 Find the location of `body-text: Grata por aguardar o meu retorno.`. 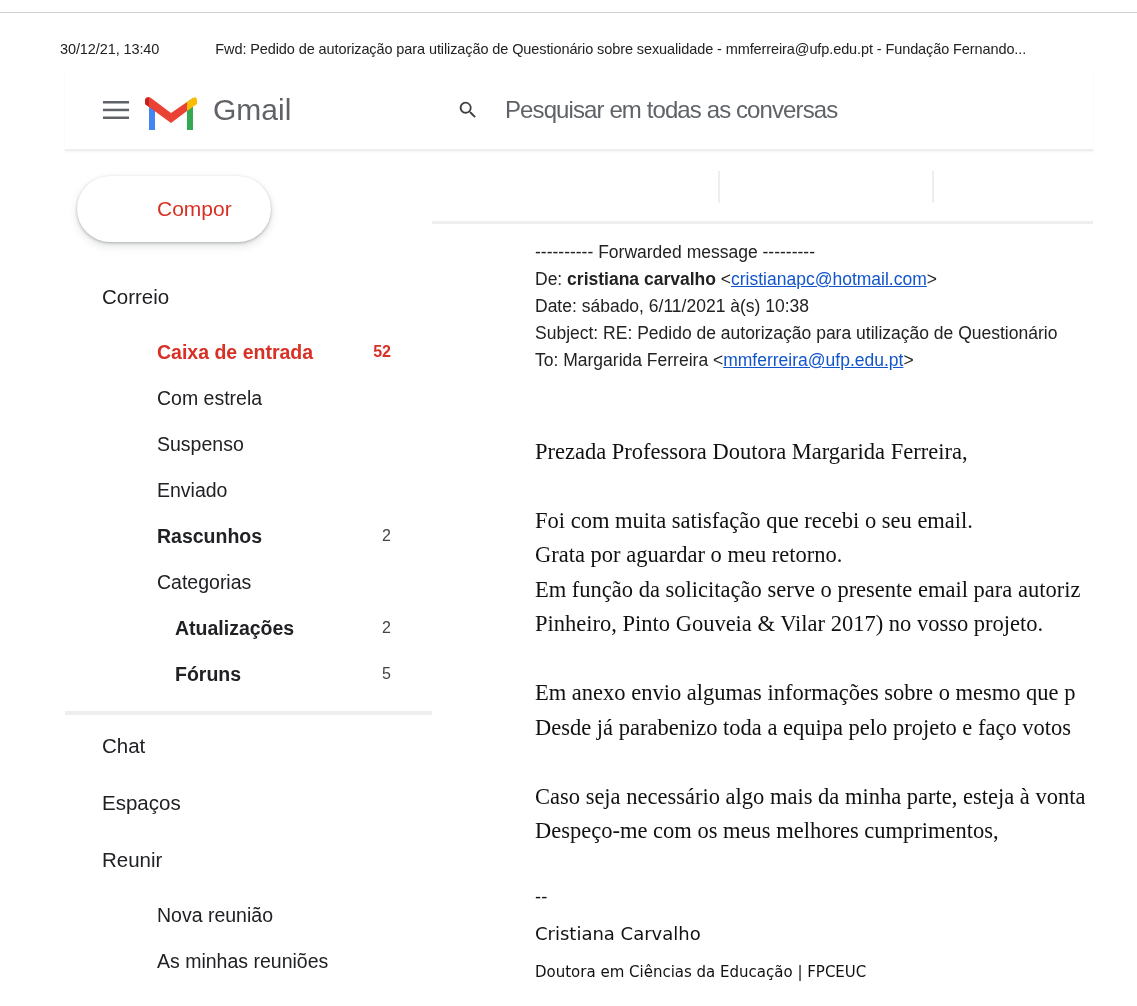

body-text: Grata por aguardar o meu retorno. is located at coordinates (689, 555).